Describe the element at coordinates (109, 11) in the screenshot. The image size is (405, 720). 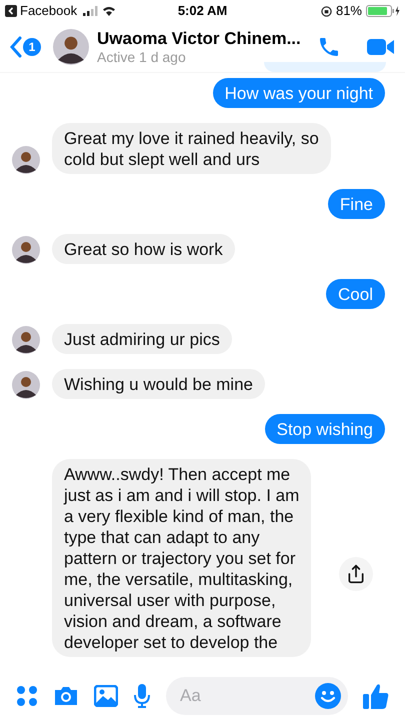
I see `wifi-icon` at that location.